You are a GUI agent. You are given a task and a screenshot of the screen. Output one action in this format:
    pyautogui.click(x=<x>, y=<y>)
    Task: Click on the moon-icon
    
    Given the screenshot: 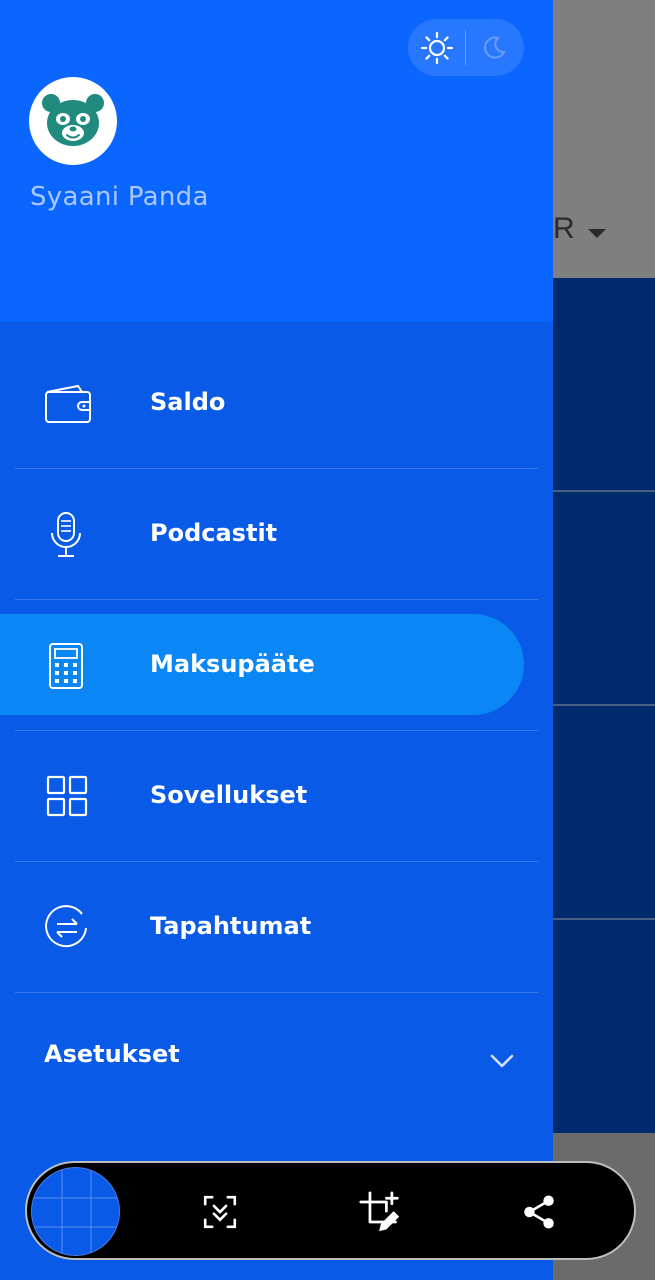 What is the action you would take?
    pyautogui.click(x=494, y=48)
    